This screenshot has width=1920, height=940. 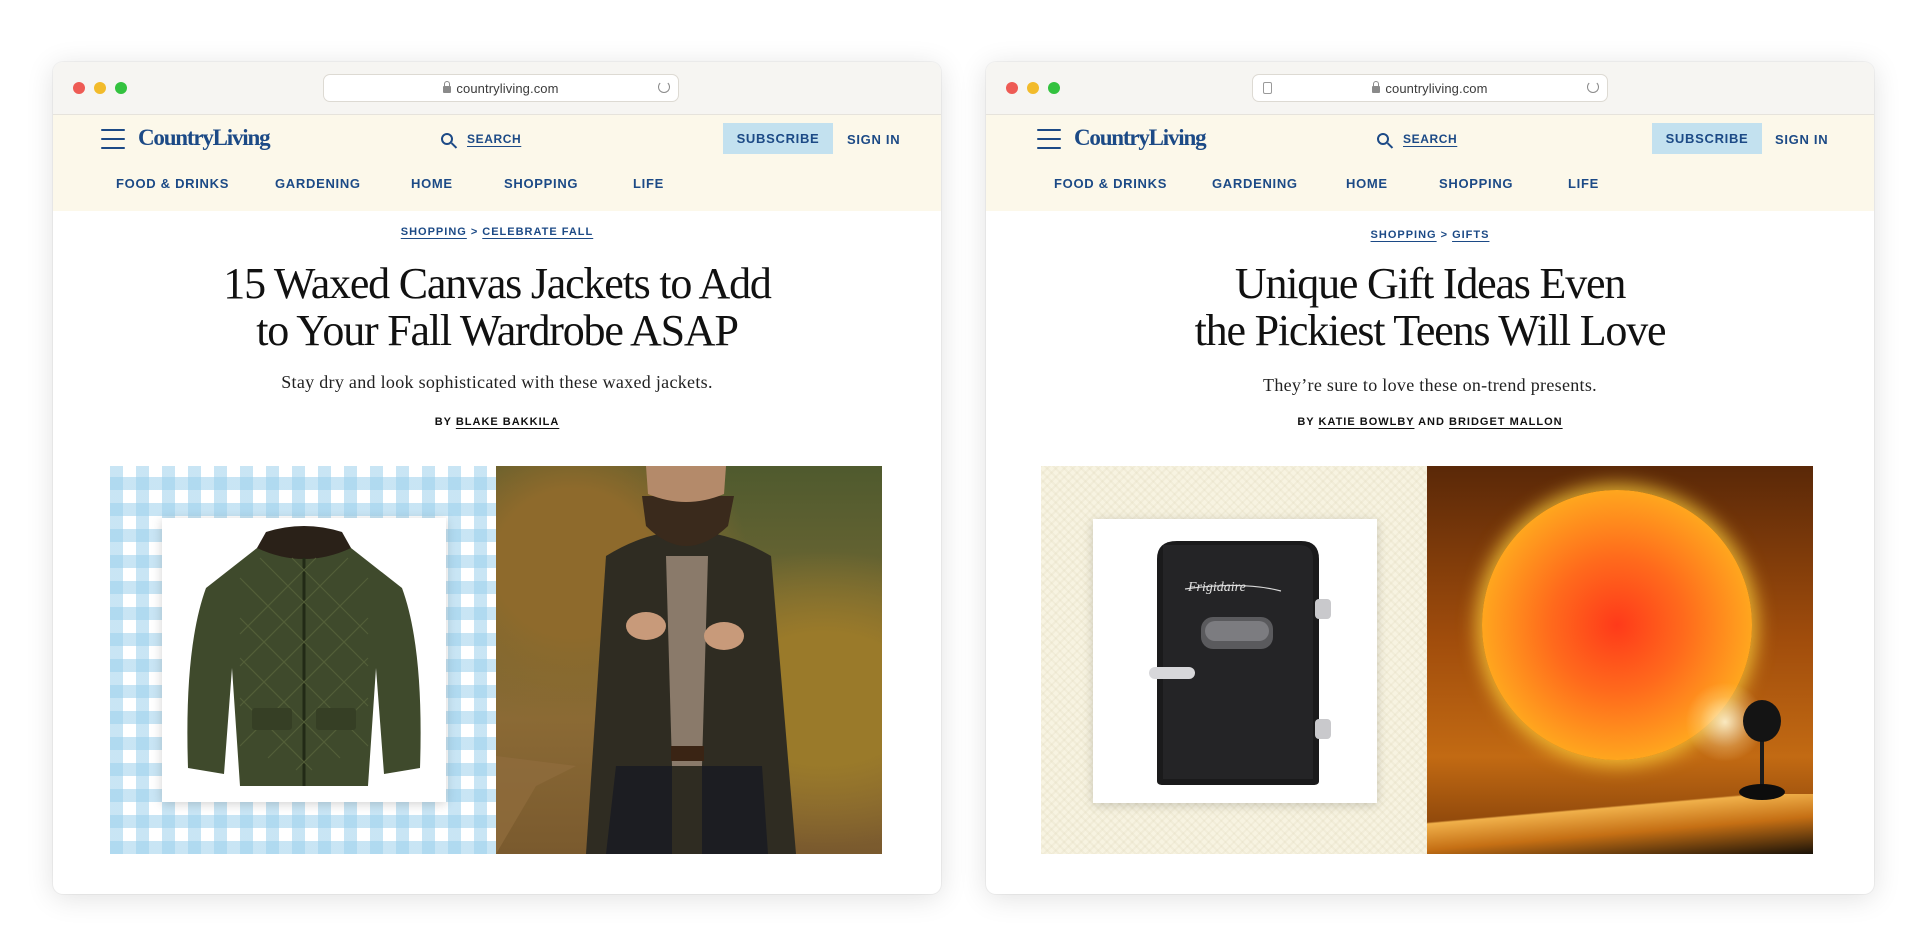 What do you see at coordinates (1762, 763) in the screenshot?
I see `lamp-stem` at bounding box center [1762, 763].